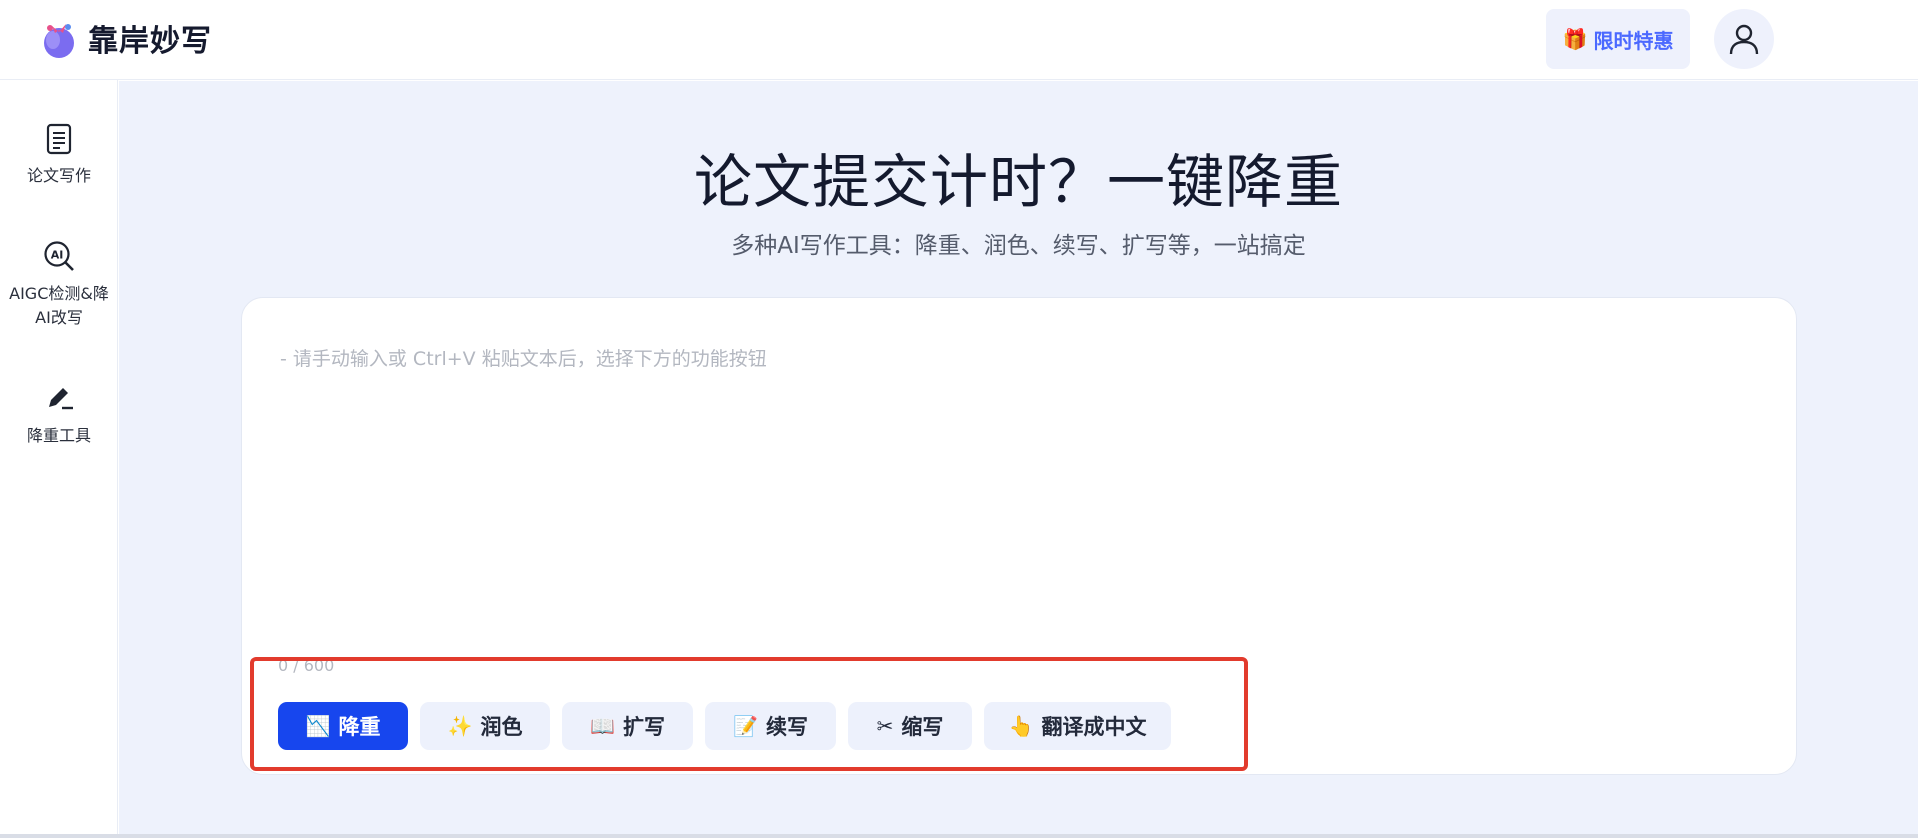 The width and height of the screenshot is (1918, 838). I want to click on logo-icon, so click(59, 41).